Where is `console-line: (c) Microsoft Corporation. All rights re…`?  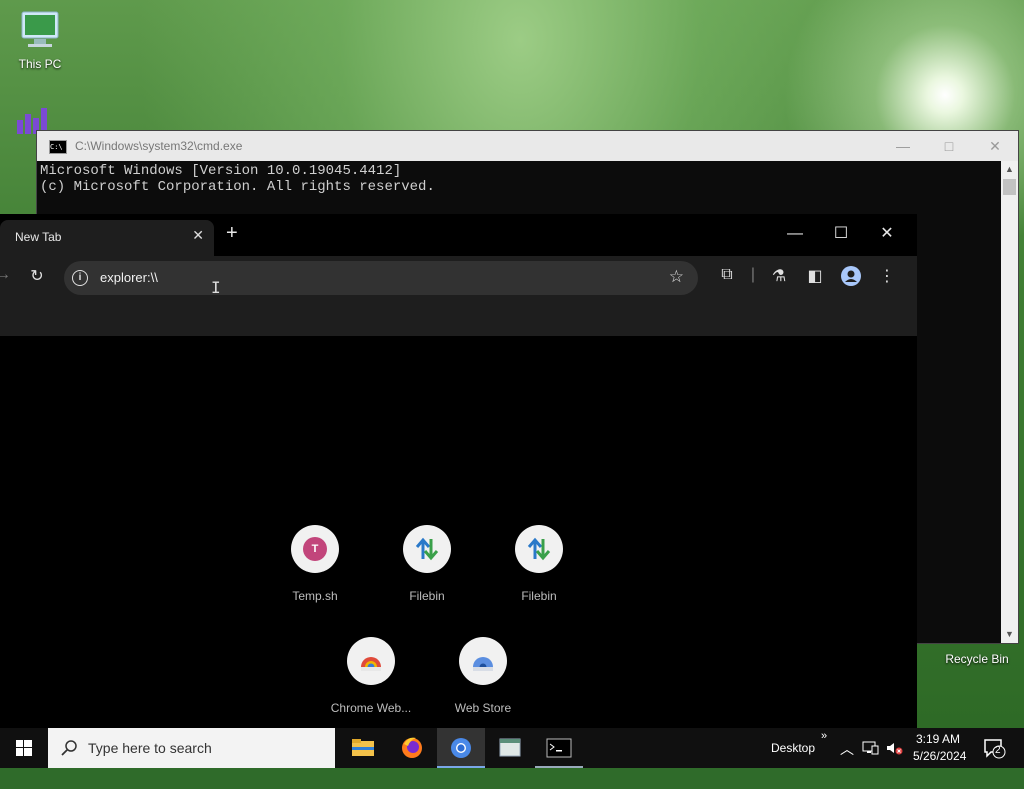
console-line: (c) Microsoft Corporation. All rights re… is located at coordinates (237, 187).